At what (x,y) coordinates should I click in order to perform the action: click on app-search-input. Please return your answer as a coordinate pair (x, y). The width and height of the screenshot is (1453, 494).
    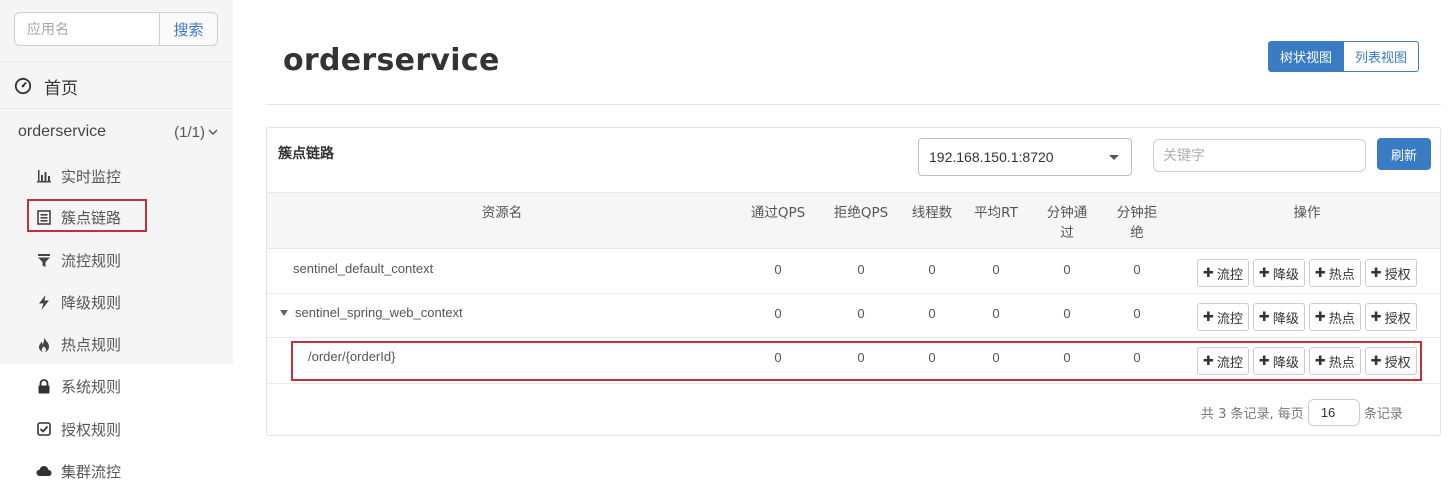
    Looking at the image, I should click on (87, 29).